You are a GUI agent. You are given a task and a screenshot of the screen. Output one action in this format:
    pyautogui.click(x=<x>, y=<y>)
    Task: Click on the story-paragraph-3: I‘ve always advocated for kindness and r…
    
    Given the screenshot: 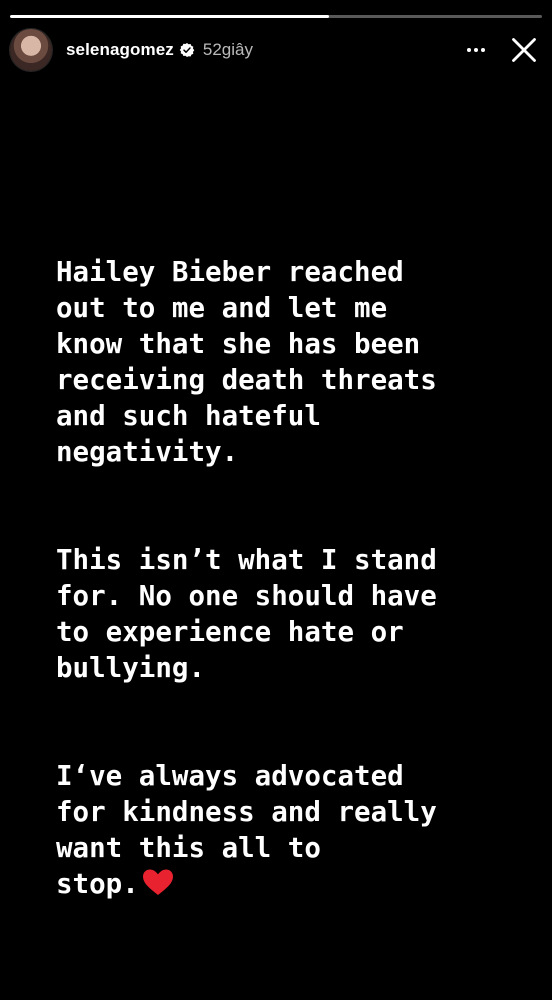 What is the action you would take?
    pyautogui.click(x=291, y=830)
    